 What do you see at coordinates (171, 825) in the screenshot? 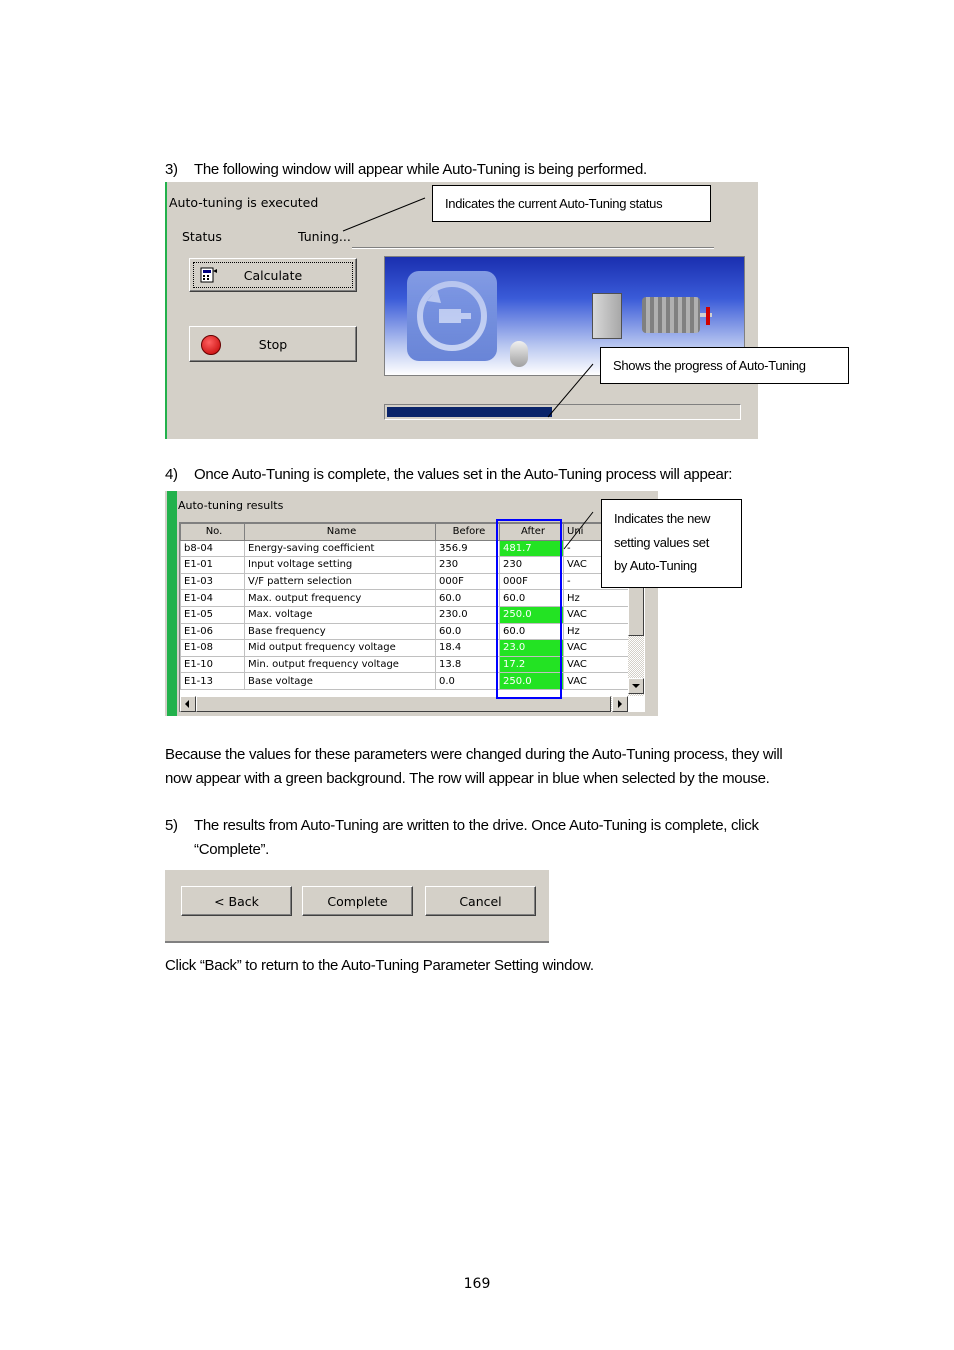
I see `step-5-number: 5)` at bounding box center [171, 825].